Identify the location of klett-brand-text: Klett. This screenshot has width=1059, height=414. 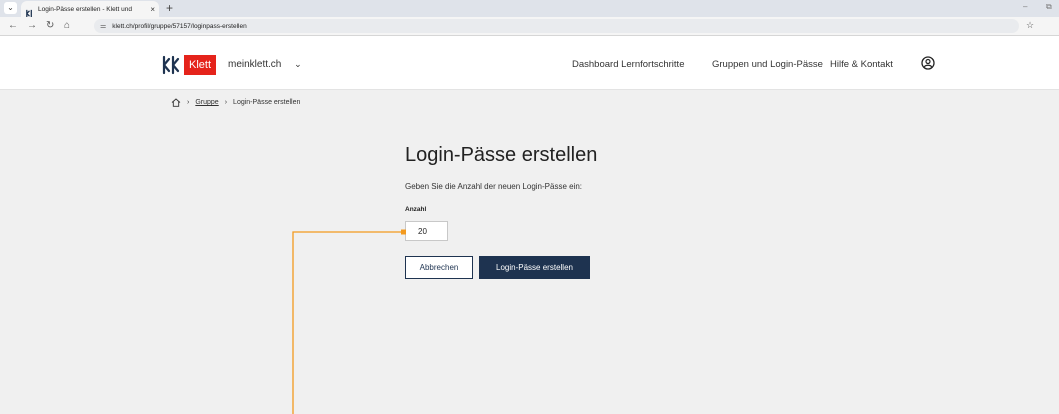
(200, 65).